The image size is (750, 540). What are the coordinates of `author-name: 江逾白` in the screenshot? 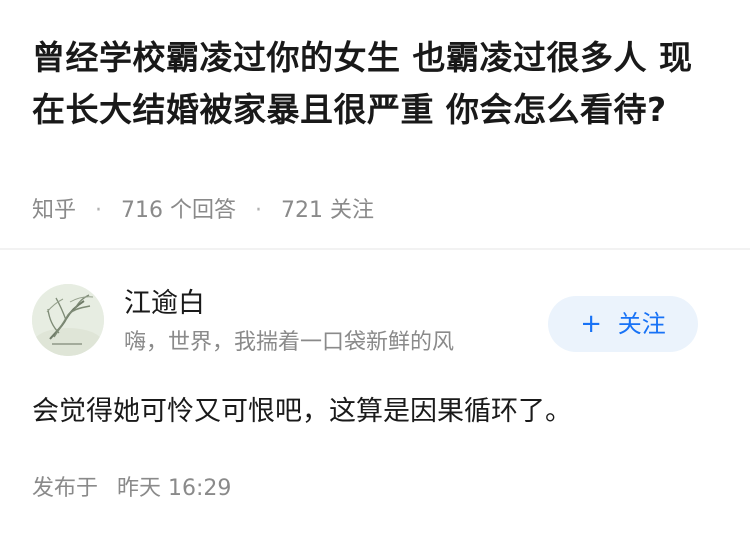 It's located at (164, 304).